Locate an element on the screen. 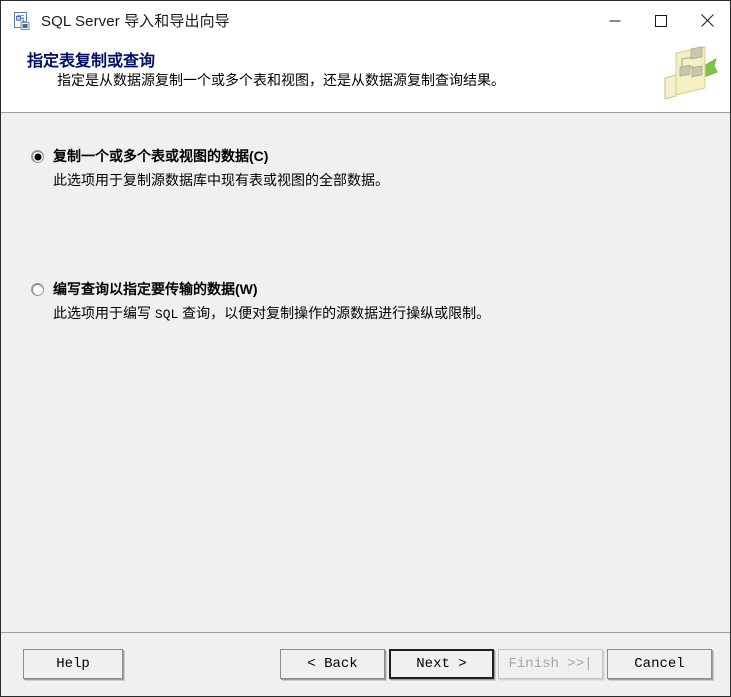 The width and height of the screenshot is (731, 697). option-write-query-description-sql: SQL is located at coordinates (166, 314).